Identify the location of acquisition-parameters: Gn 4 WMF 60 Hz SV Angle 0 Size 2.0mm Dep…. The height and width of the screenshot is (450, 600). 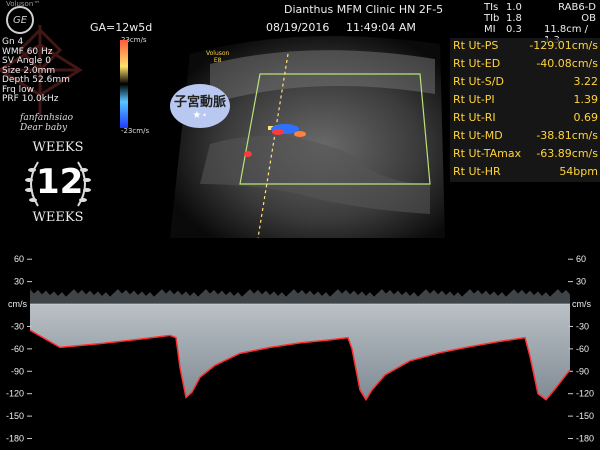
(36, 71).